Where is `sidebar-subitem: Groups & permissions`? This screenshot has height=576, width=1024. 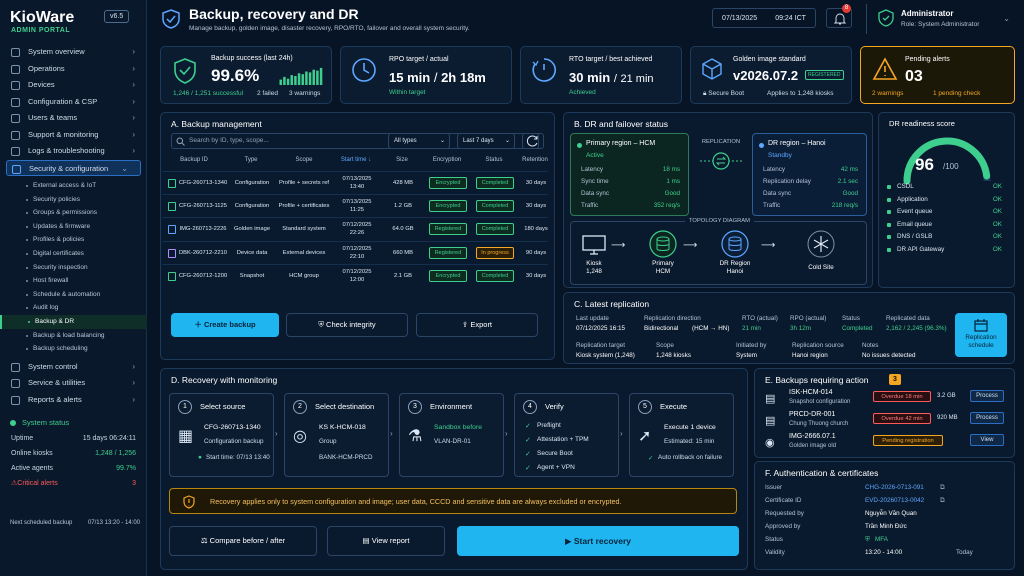
sidebar-subitem: Groups & permissions is located at coordinates (73, 213).